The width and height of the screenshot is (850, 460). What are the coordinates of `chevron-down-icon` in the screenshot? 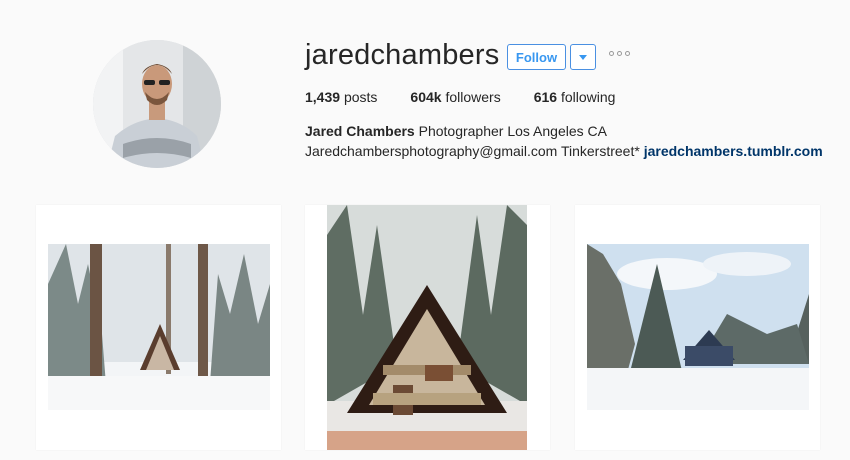 It's located at (583, 57).